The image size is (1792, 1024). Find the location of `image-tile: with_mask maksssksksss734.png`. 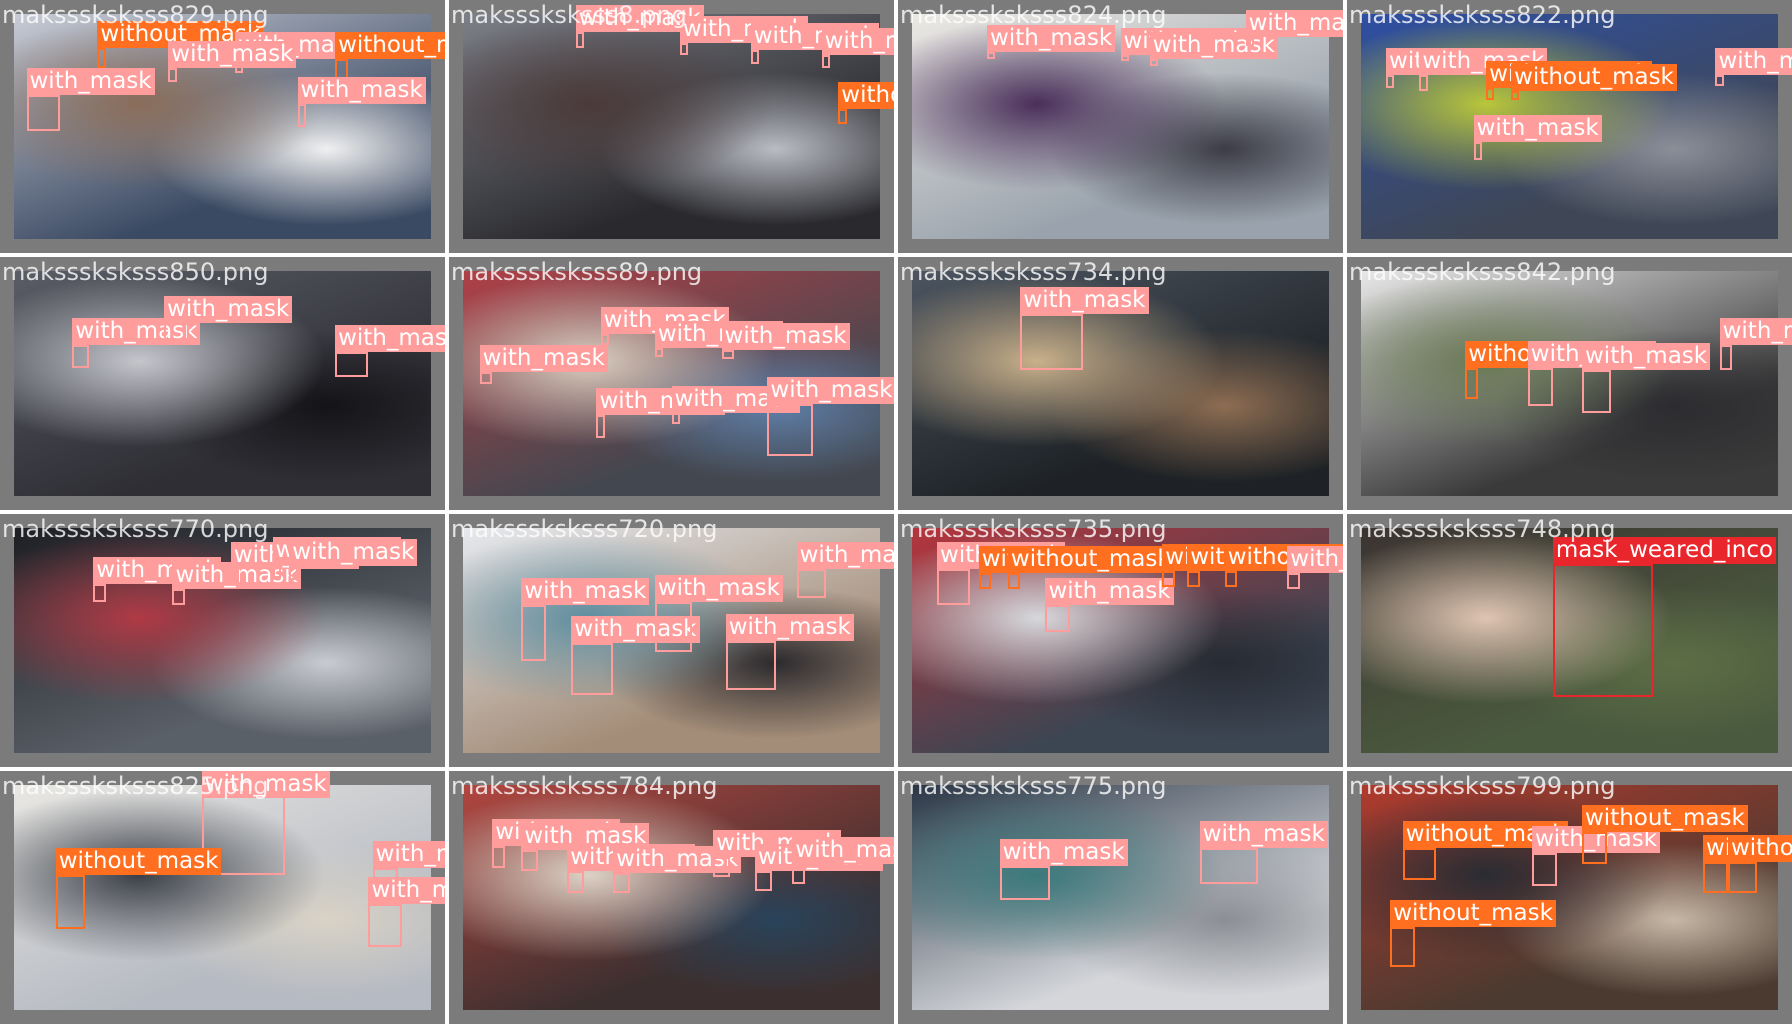

image-tile: with_mask maksssksksss734.png is located at coordinates (1120, 383).